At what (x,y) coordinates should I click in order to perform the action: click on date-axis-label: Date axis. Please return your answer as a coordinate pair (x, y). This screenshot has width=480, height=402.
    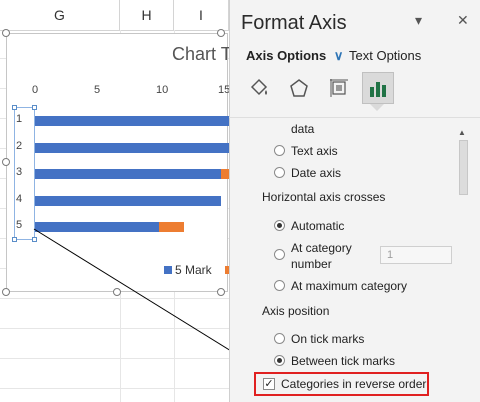
    Looking at the image, I should click on (316, 173).